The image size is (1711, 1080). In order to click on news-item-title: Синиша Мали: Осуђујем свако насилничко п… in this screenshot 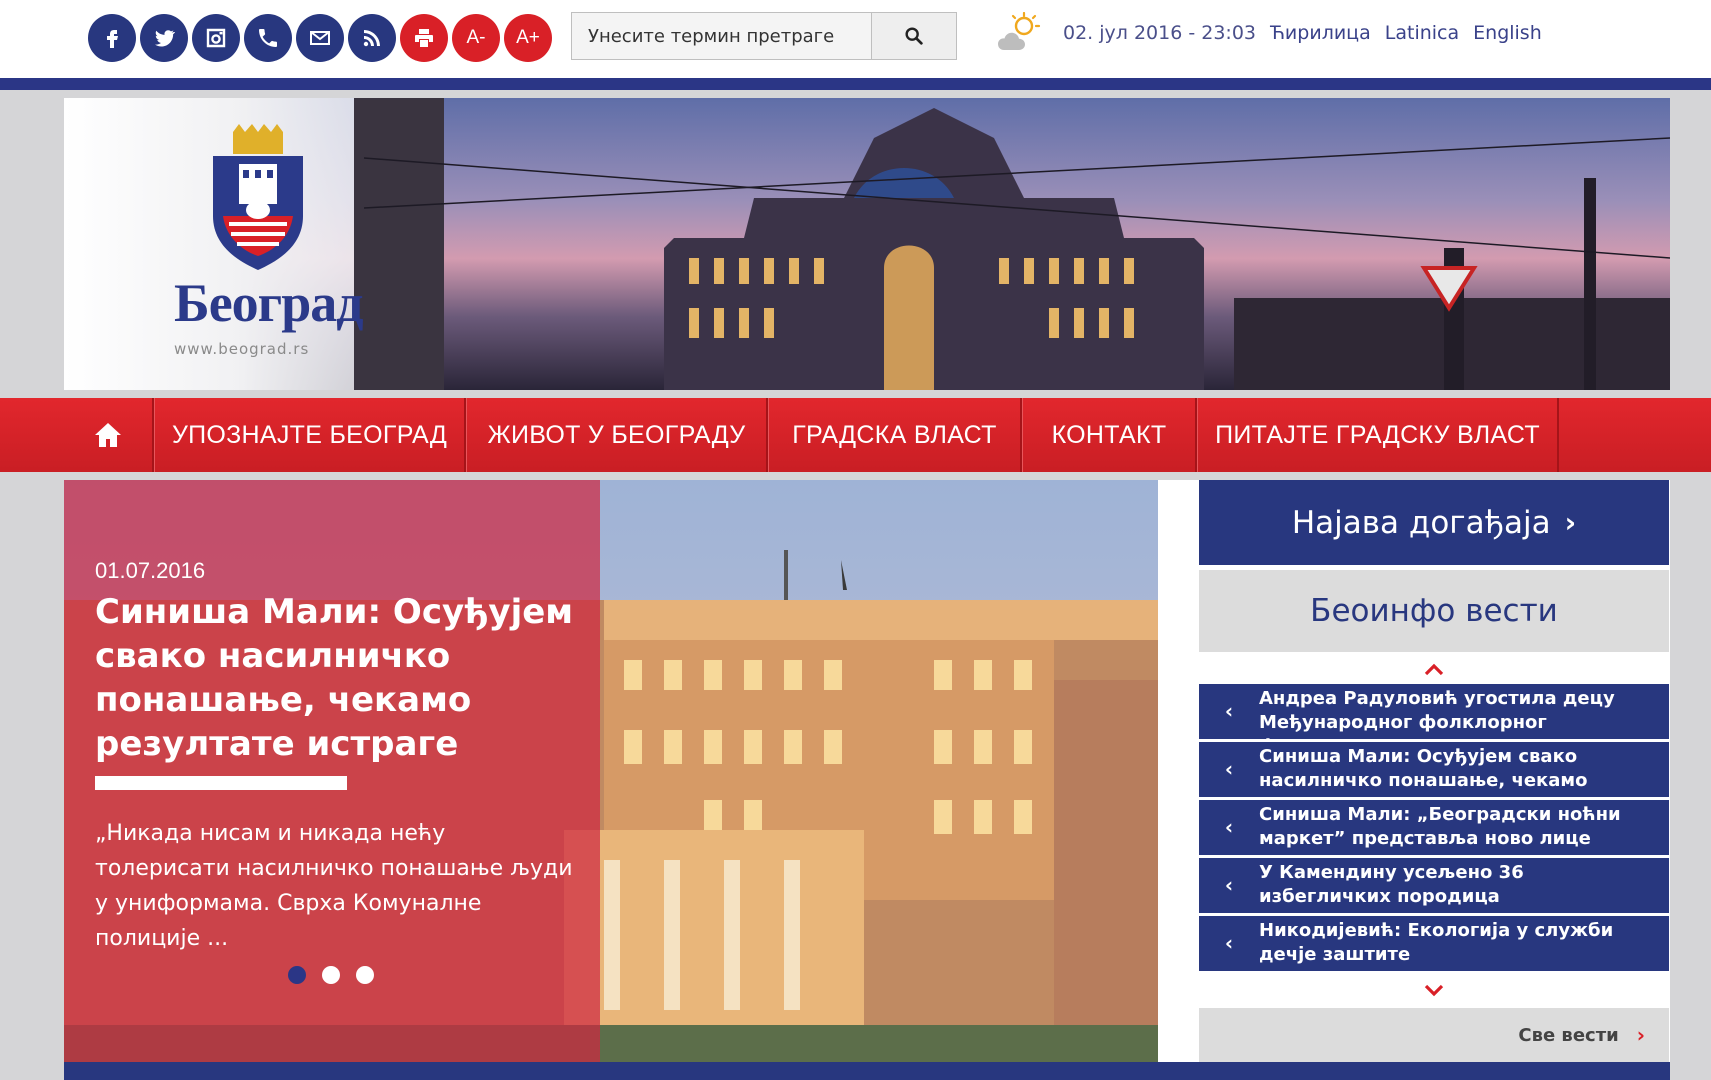, I will do `click(1423, 768)`.